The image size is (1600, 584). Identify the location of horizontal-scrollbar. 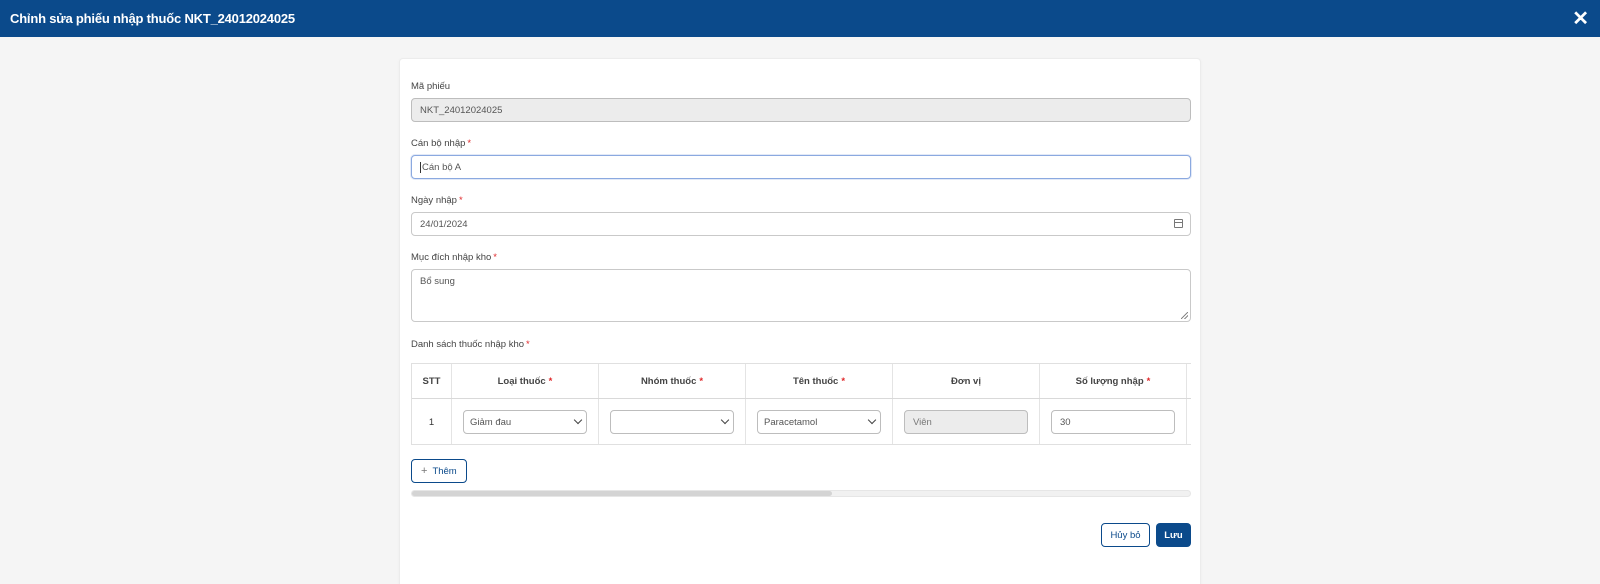
(801, 493).